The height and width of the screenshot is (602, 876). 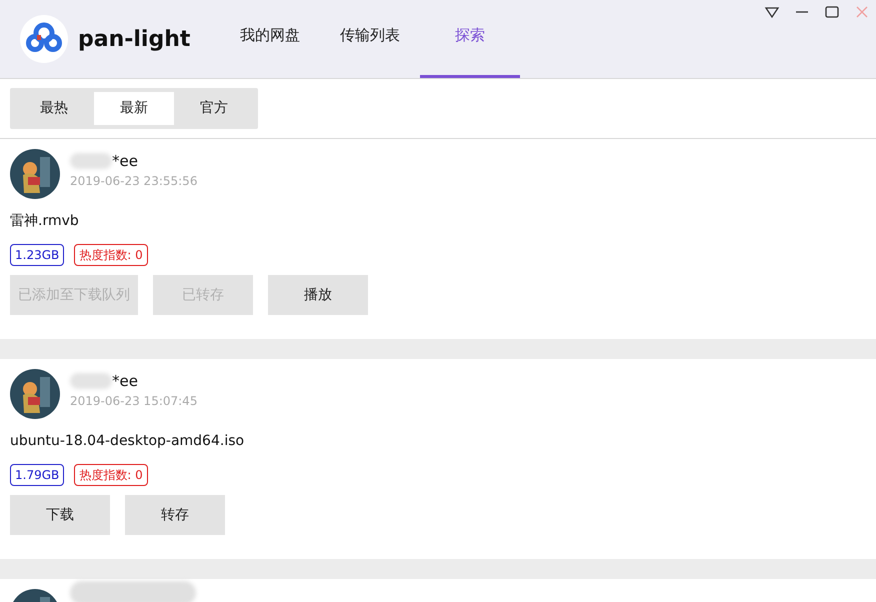 What do you see at coordinates (134, 401) in the screenshot?
I see `share-time: 2019-06-23 15:07:45` at bounding box center [134, 401].